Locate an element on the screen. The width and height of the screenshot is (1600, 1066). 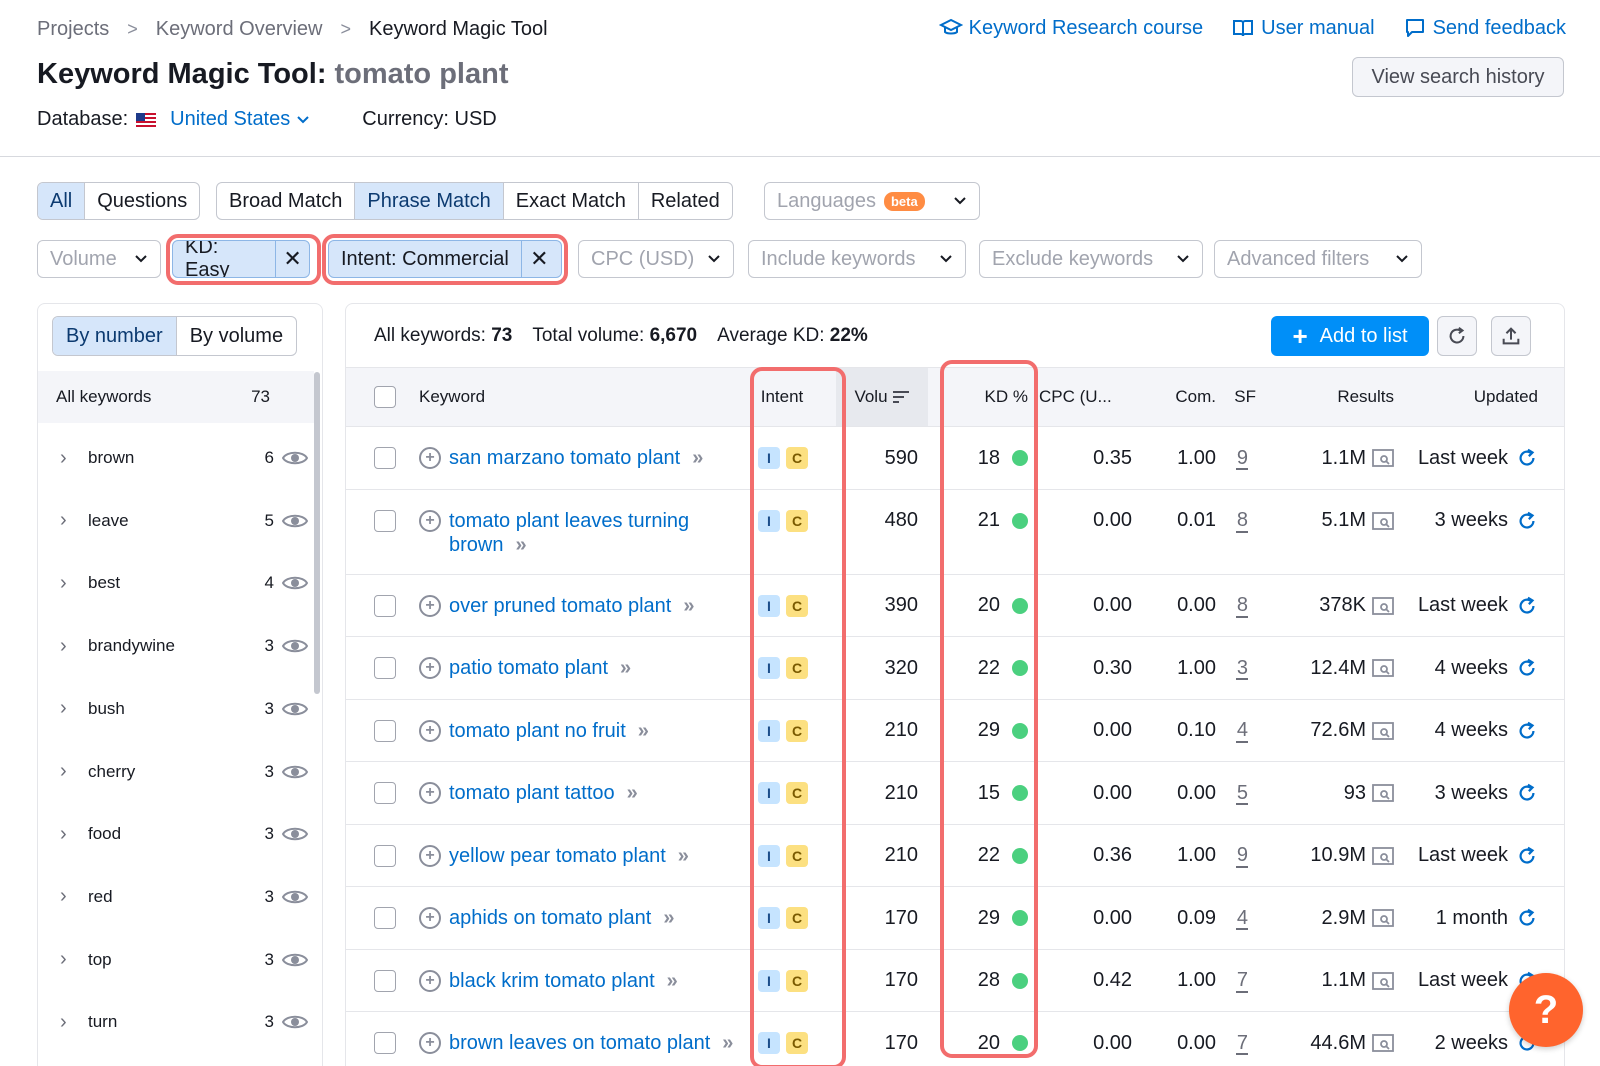
volume-filter: Volume is located at coordinates (99, 259).